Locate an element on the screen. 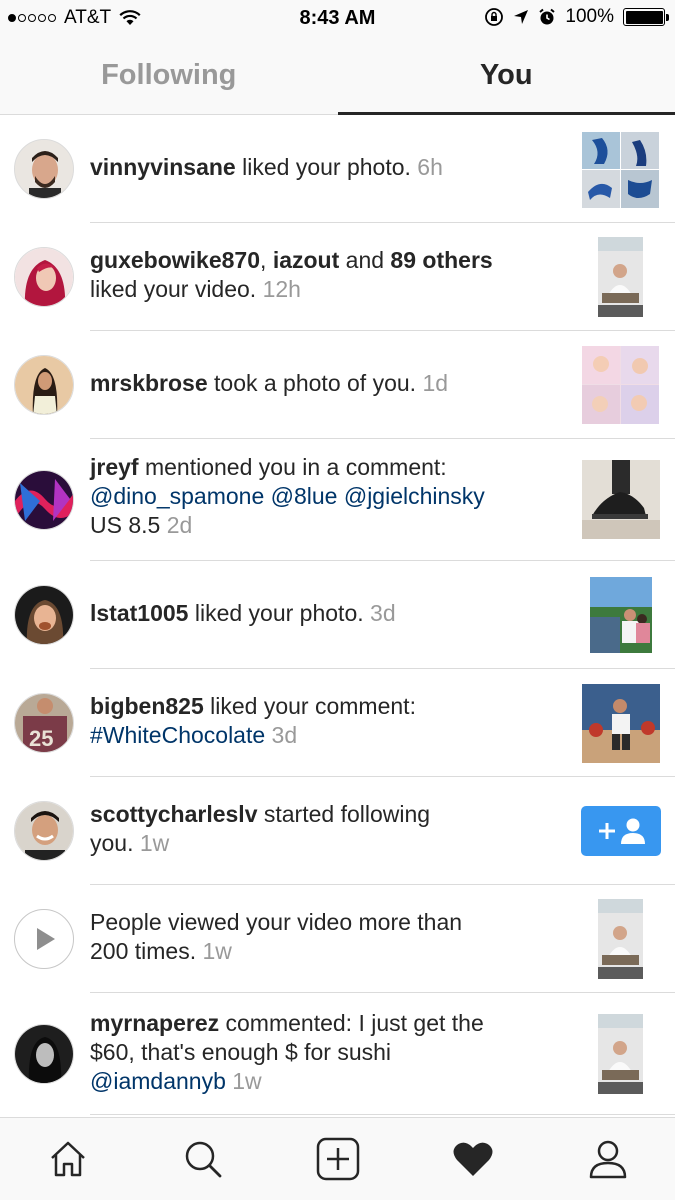 The image size is (675, 1200). notification-text: scottycharleslv started following you. 1w is located at coordinates (260, 828).